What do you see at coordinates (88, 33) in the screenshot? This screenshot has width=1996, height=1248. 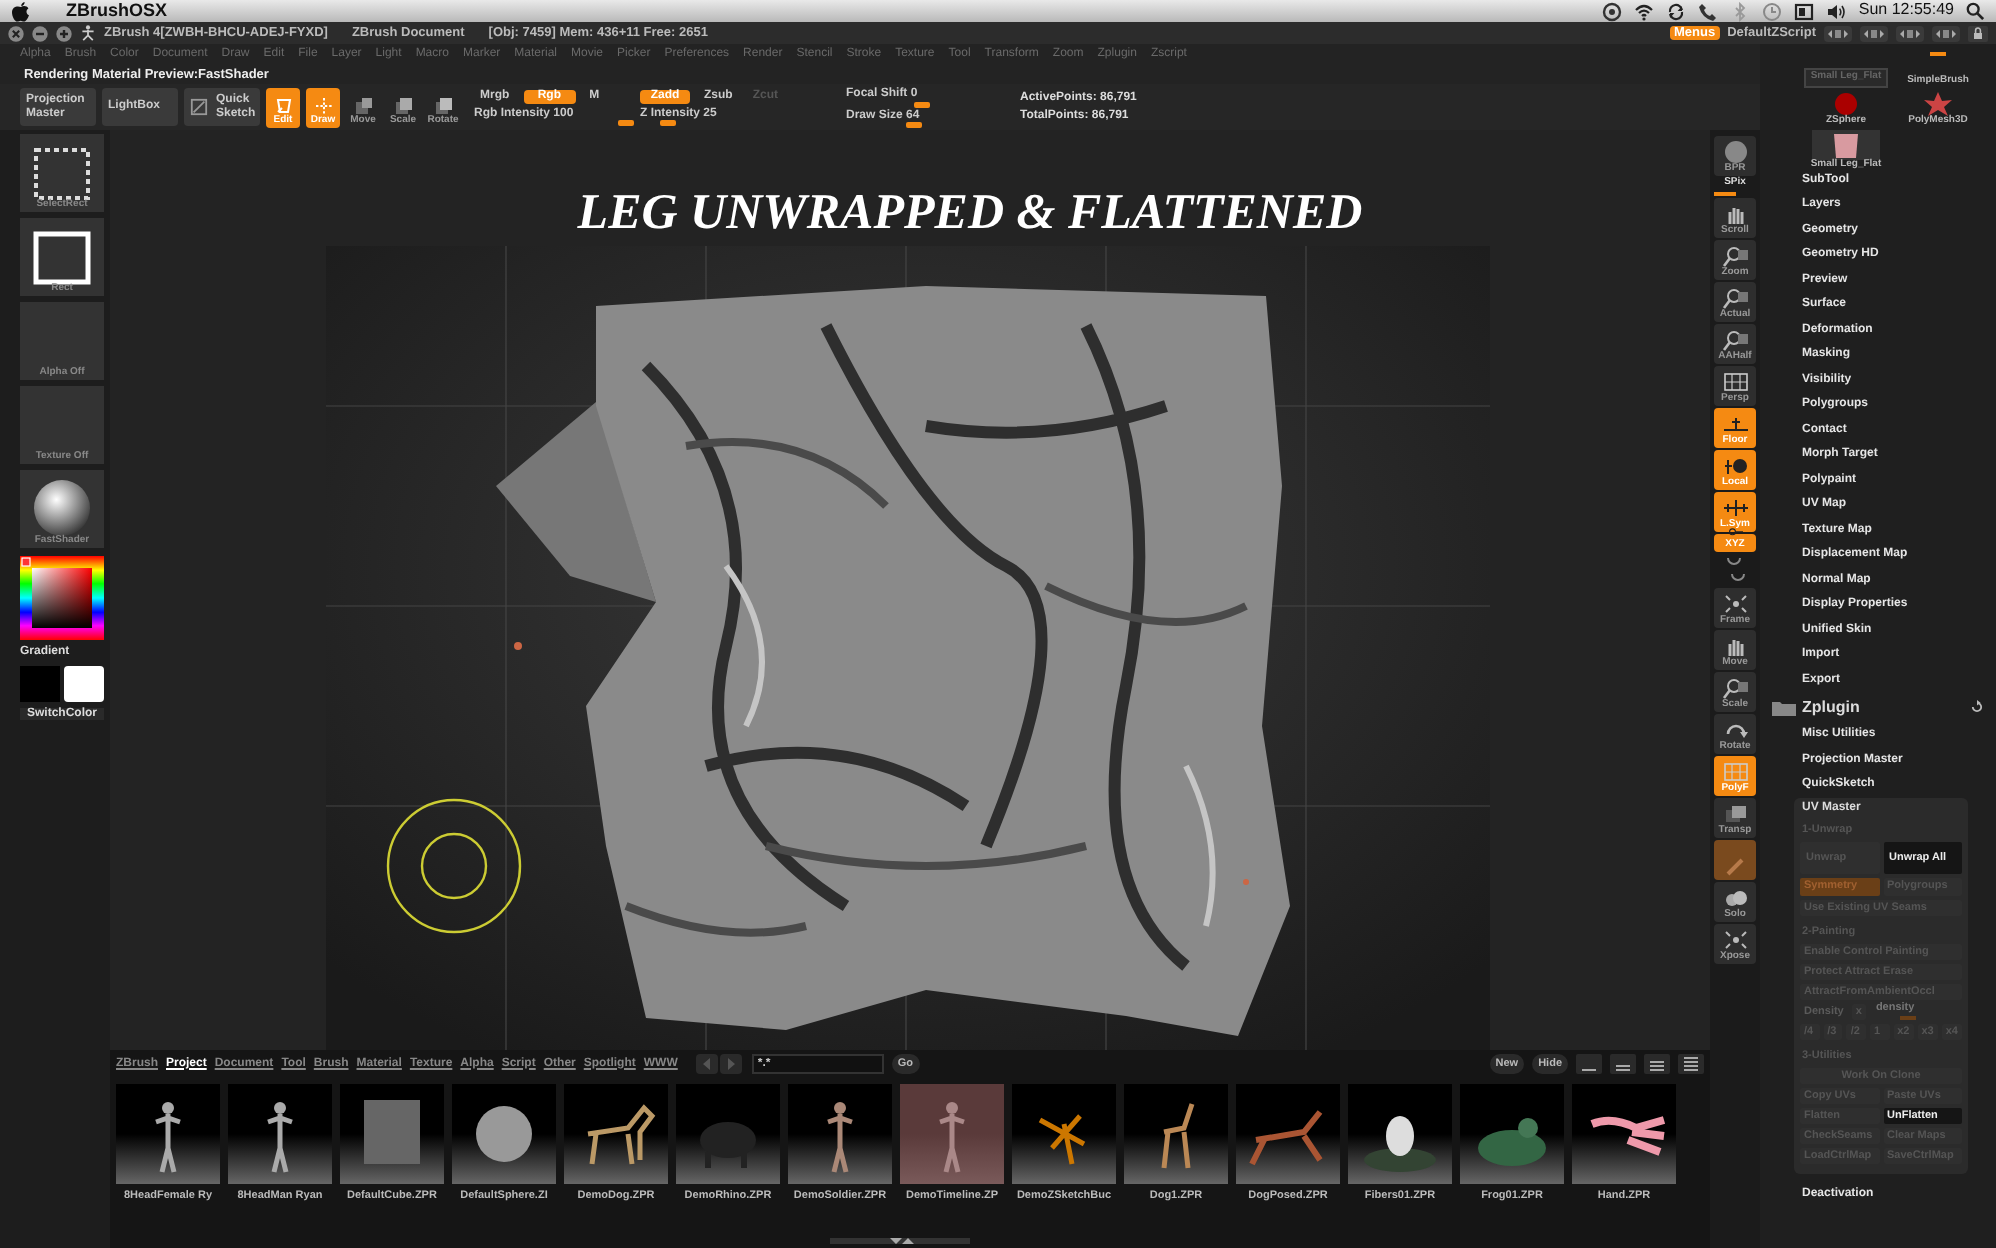 I see `figure-logo-icon` at bounding box center [88, 33].